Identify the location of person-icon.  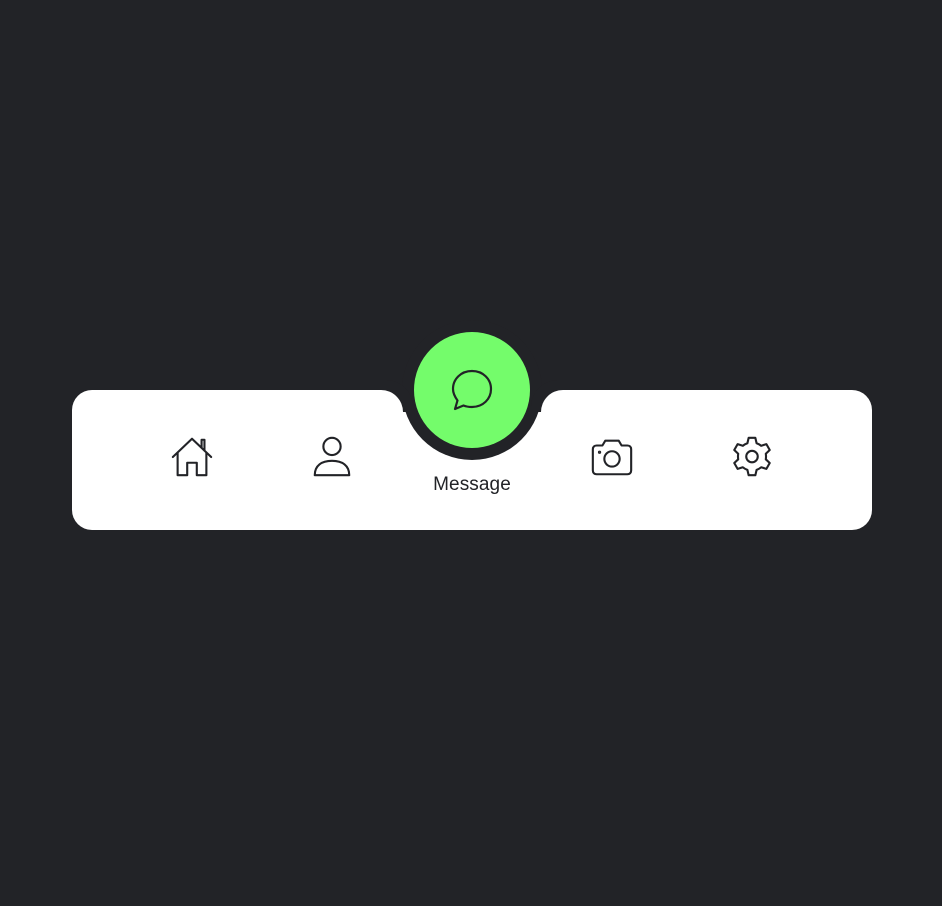
(332, 456).